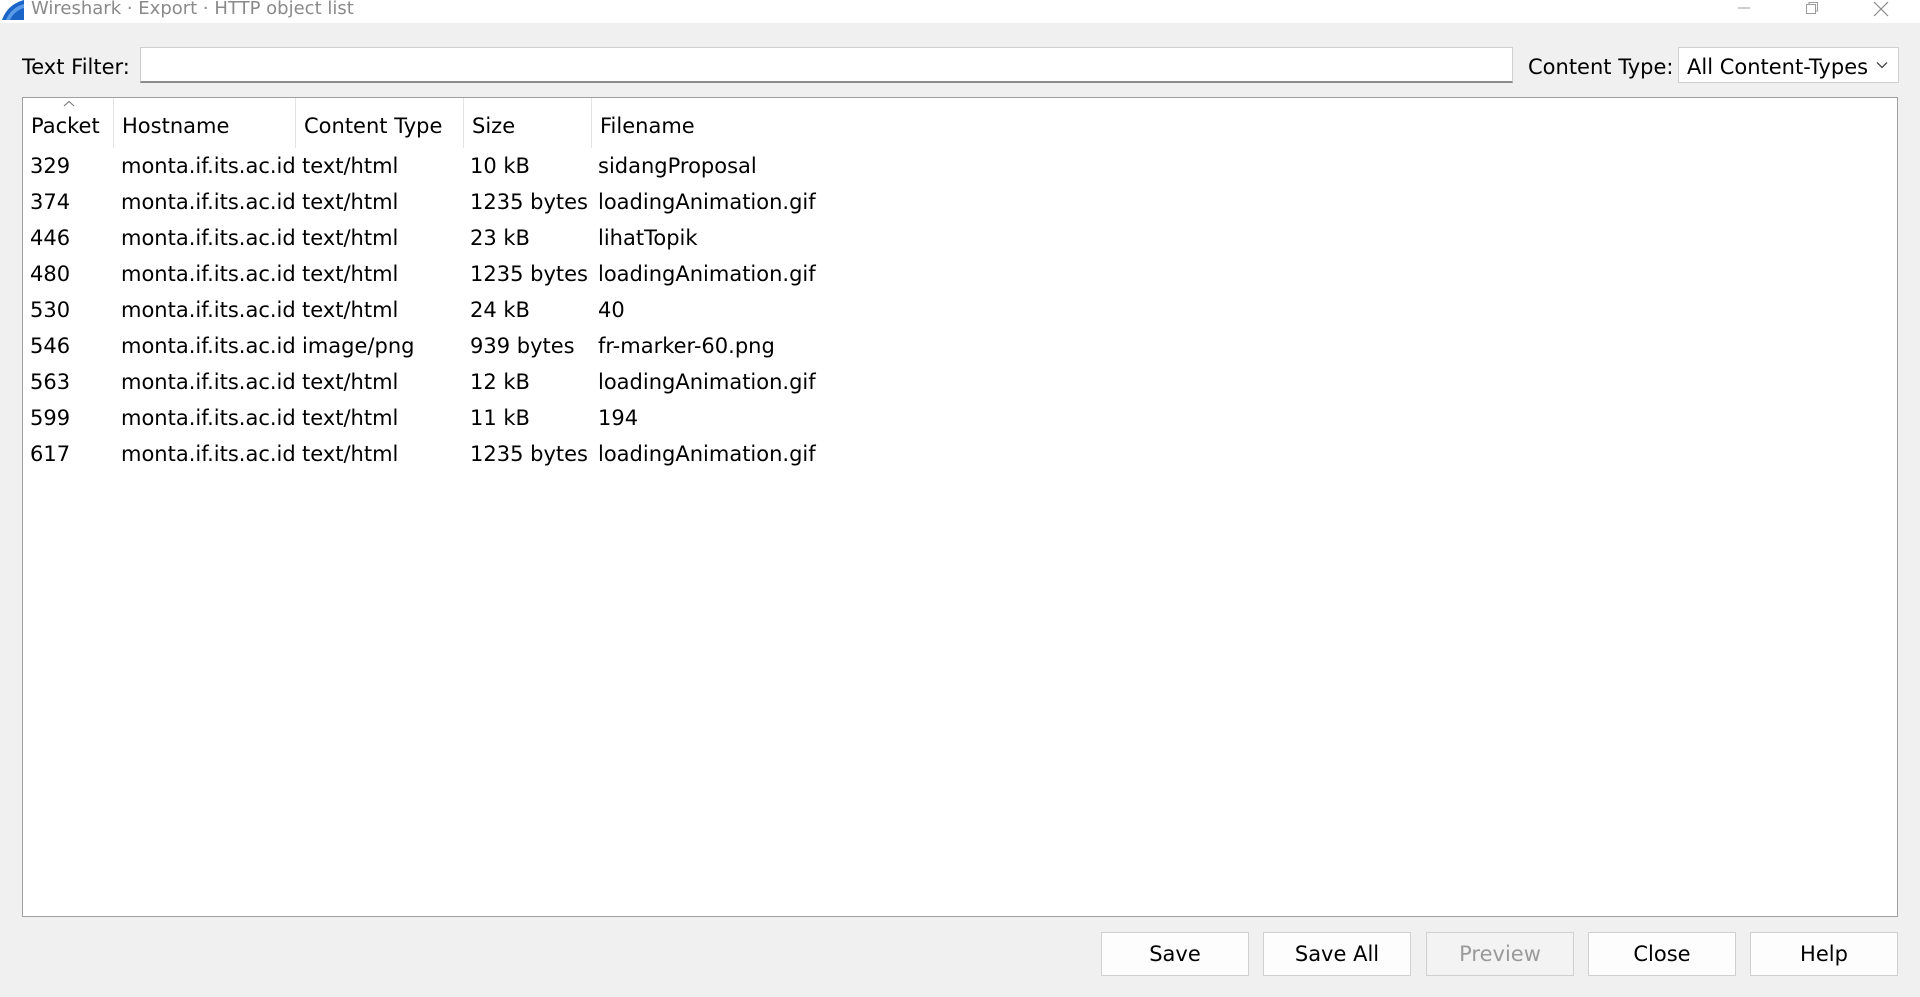 Image resolution: width=1920 pixels, height=997 pixels. Describe the element at coordinates (1882, 65) in the screenshot. I see `chevron-down-icon` at that location.